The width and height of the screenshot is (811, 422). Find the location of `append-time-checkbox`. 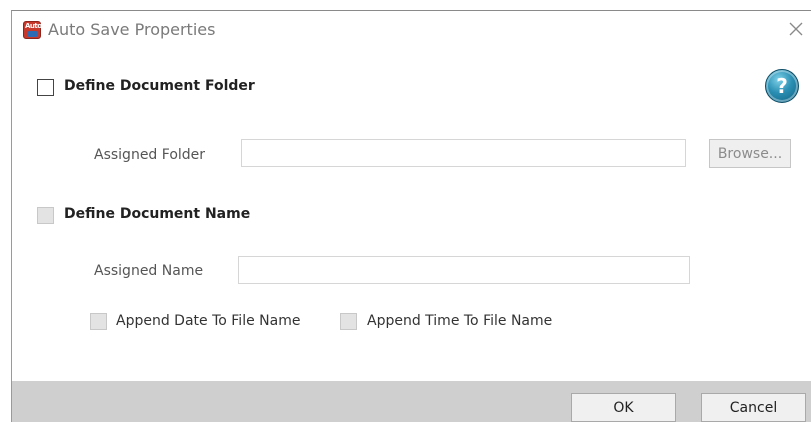

append-time-checkbox is located at coordinates (348, 321).